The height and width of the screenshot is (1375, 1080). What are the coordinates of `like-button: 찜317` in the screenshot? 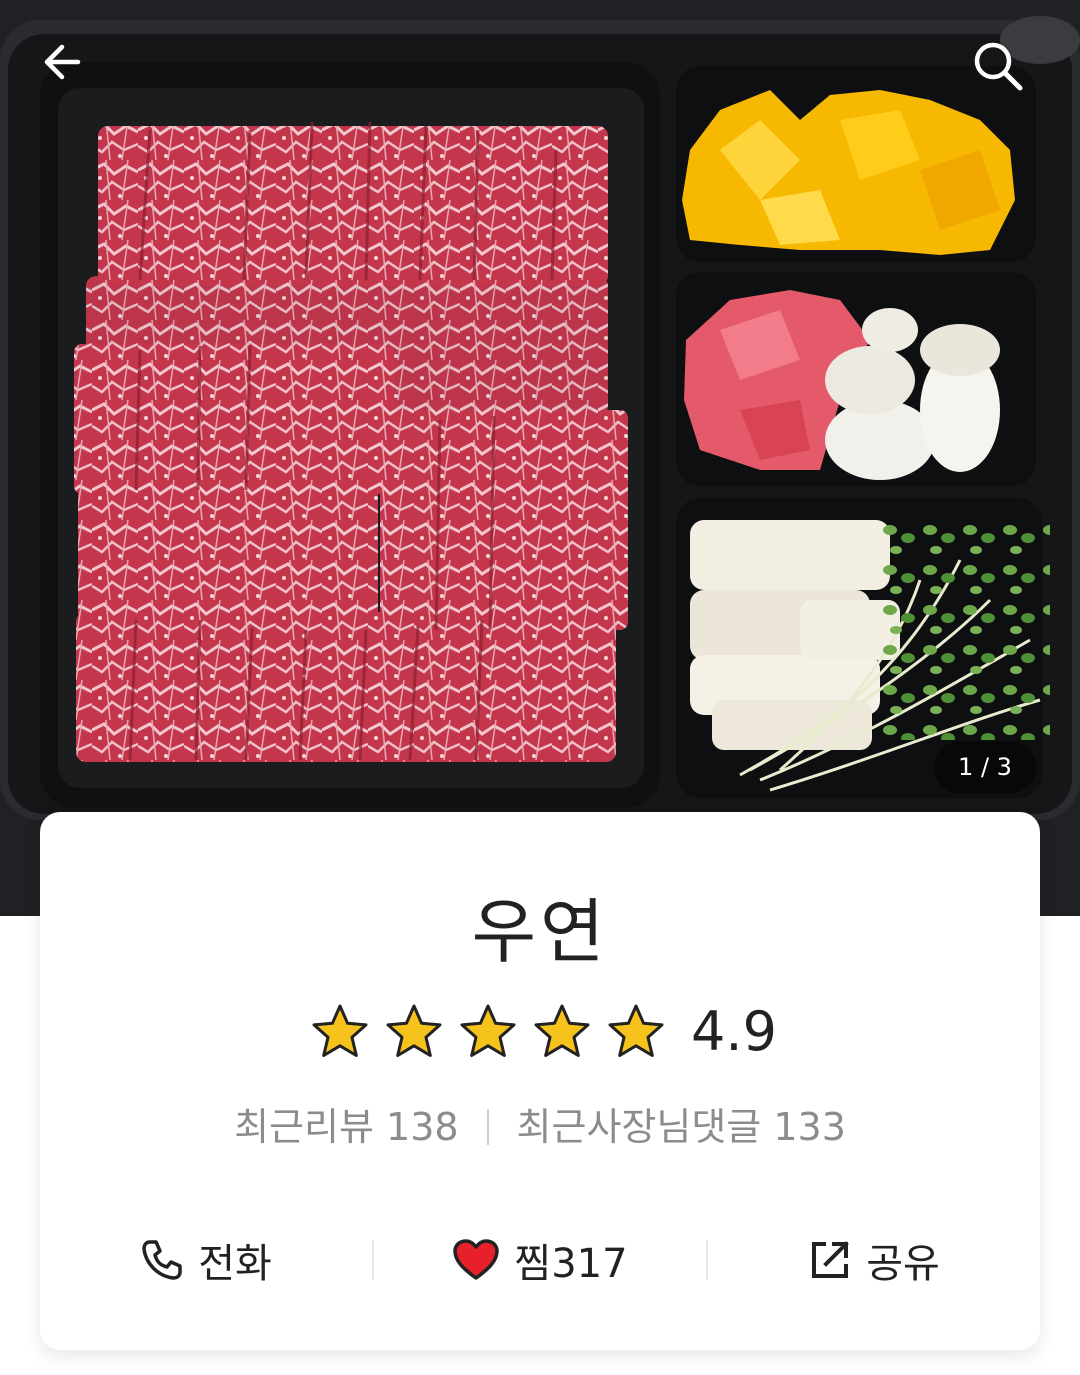 It's located at (540, 1260).